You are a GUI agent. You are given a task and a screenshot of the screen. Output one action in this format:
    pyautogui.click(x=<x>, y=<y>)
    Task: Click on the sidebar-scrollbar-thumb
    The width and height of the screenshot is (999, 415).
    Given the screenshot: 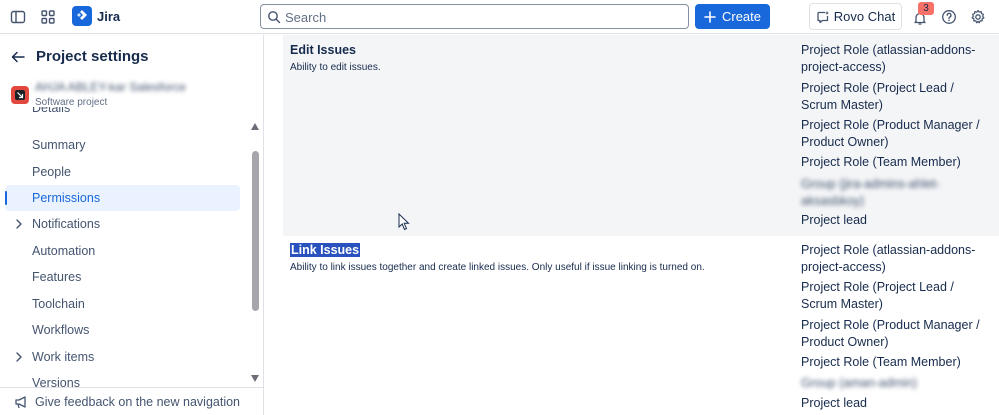 What is the action you would take?
    pyautogui.click(x=255, y=231)
    